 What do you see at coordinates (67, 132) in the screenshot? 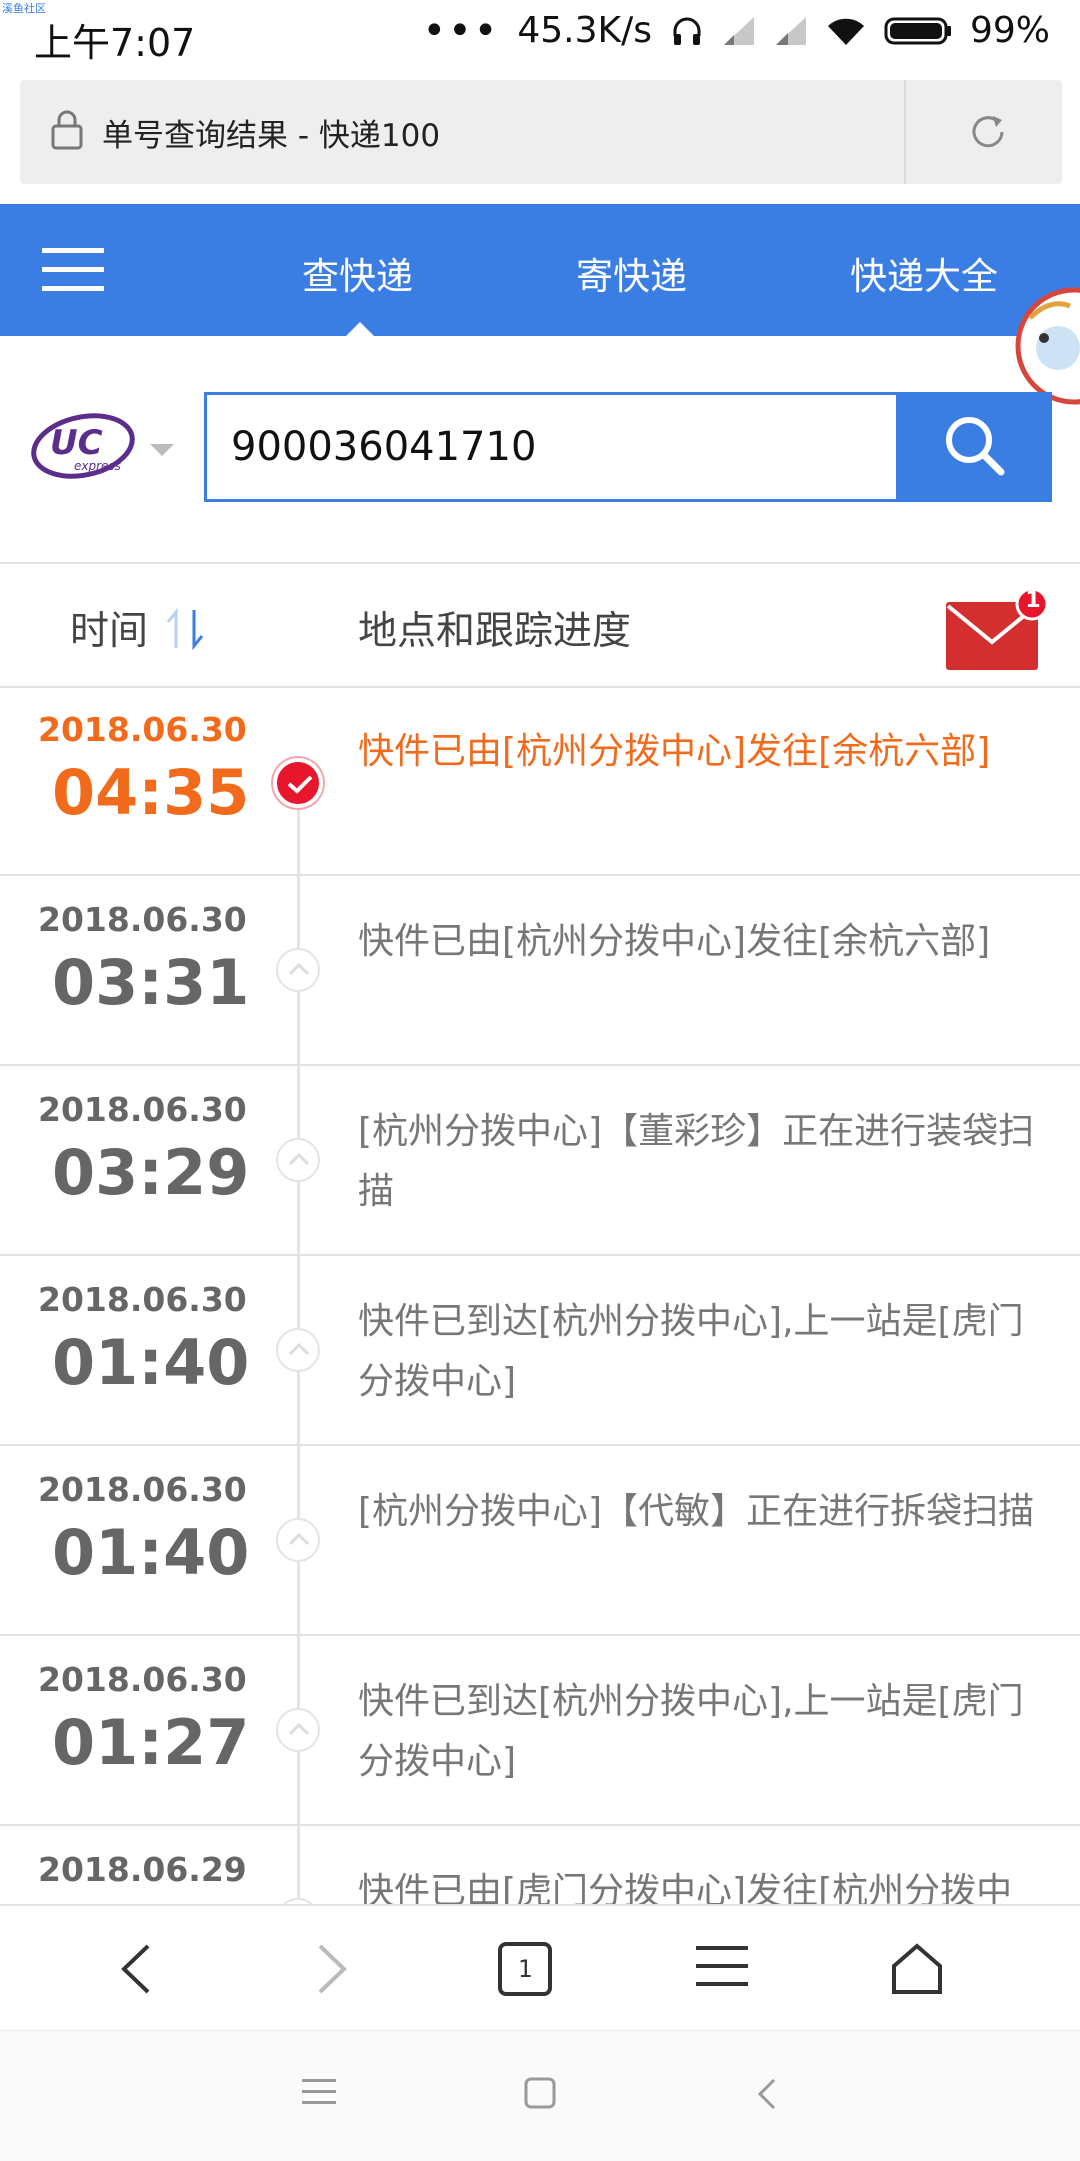
I see `lock-icon` at bounding box center [67, 132].